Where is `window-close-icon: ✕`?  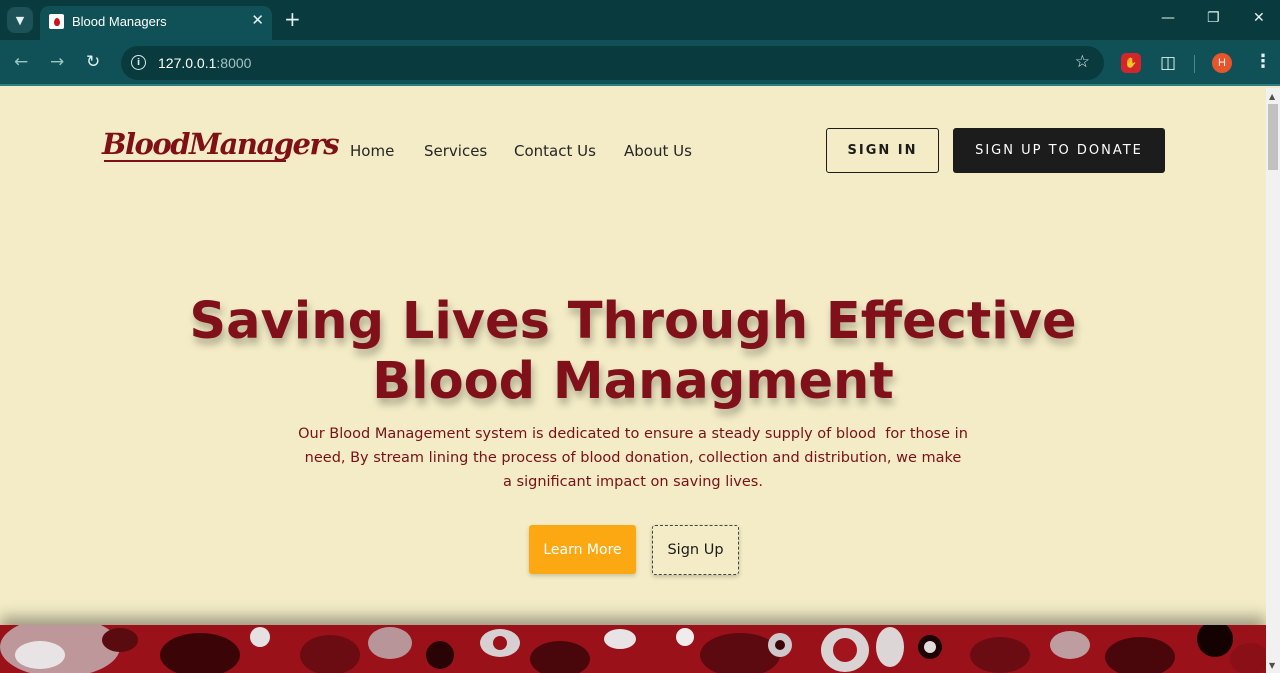
window-close-icon: ✕ is located at coordinates (1259, 18).